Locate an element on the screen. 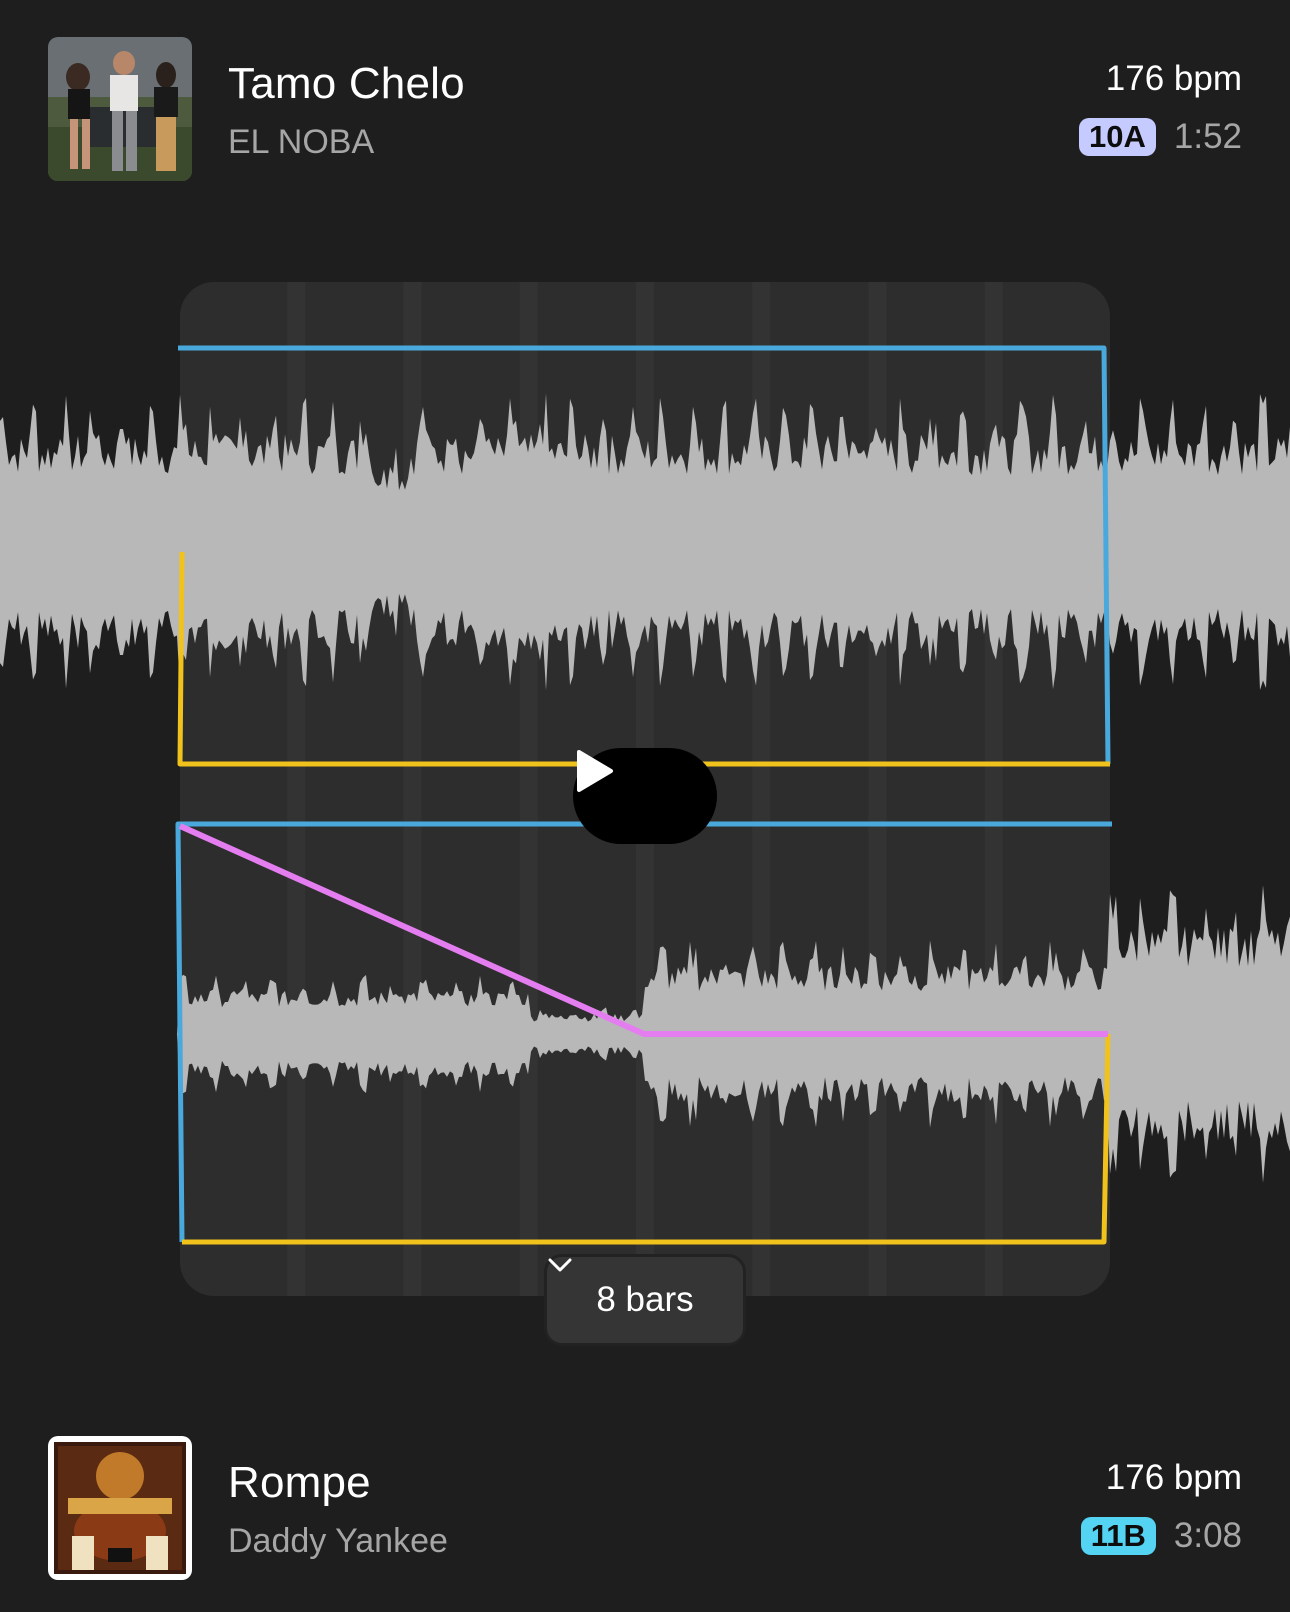 This screenshot has width=1290, height=1612. next-track-key-badge: 11B is located at coordinates (1118, 1536).